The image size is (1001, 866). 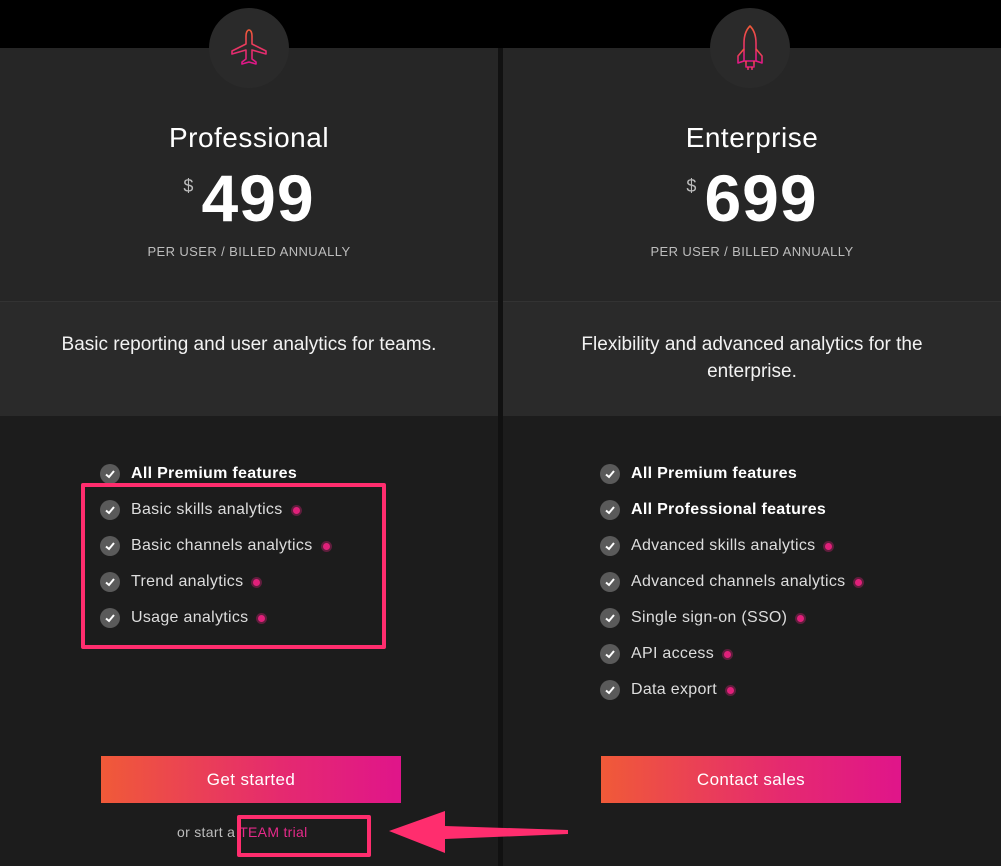 I want to click on feature-label: Advanced skills analytics, so click(x=723, y=545).